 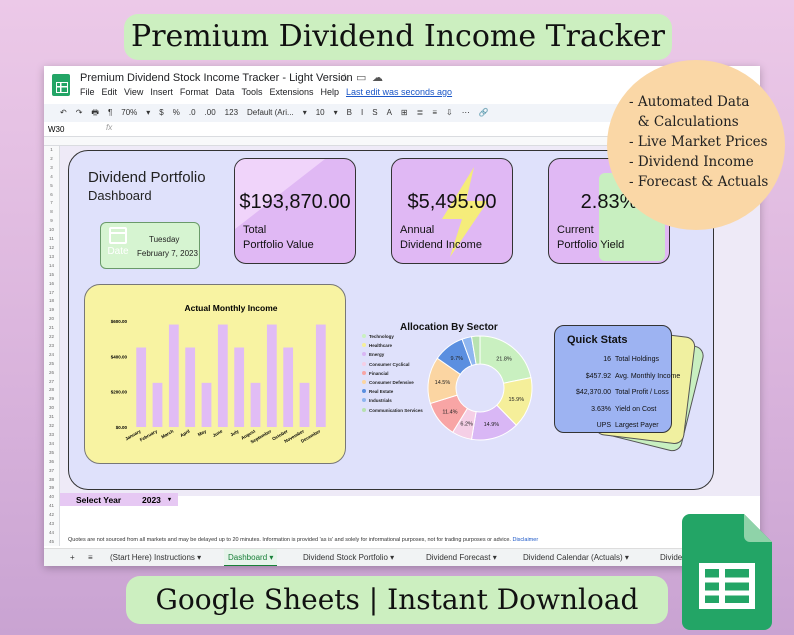 What do you see at coordinates (420, 112) in the screenshot?
I see `toolbar-item: ≣` at bounding box center [420, 112].